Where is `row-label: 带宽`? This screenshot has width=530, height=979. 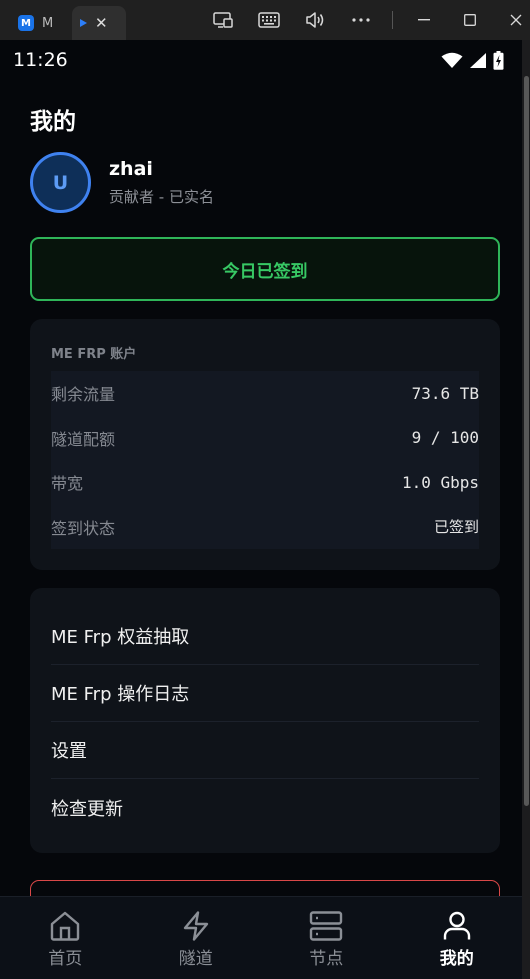
row-label: 带宽 is located at coordinates (67, 484).